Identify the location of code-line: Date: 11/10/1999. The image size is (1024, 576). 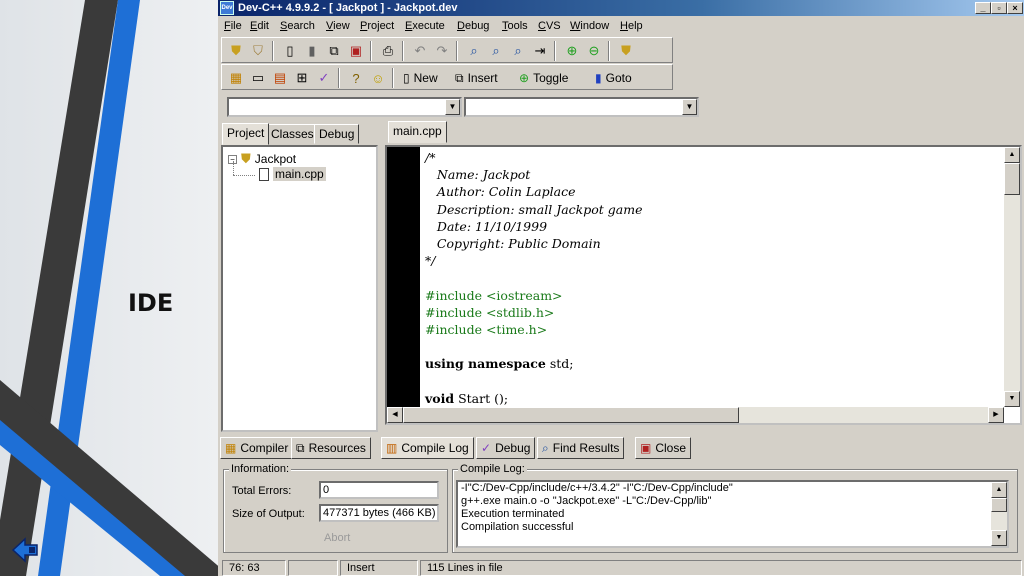
(486, 226).